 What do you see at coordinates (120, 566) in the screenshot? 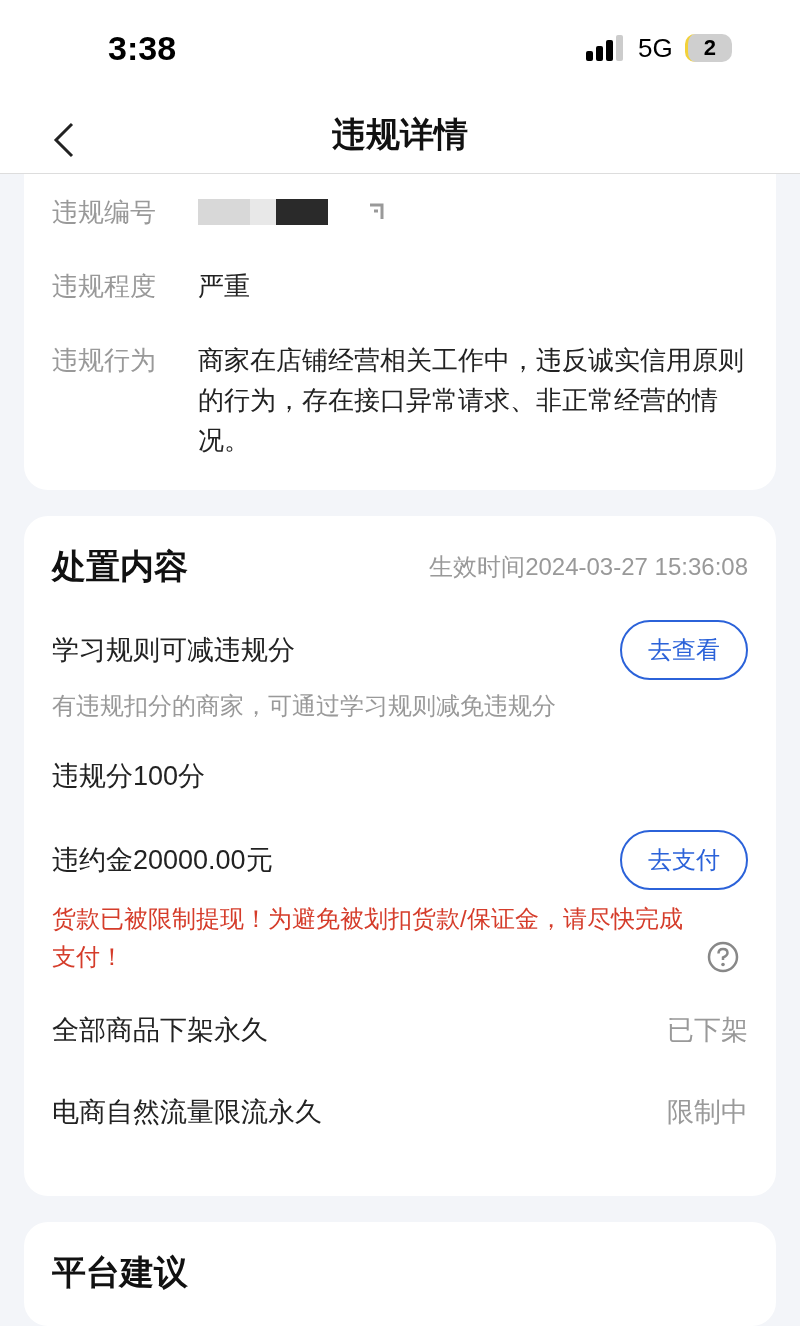
I see `section-title: 处置内容` at bounding box center [120, 566].